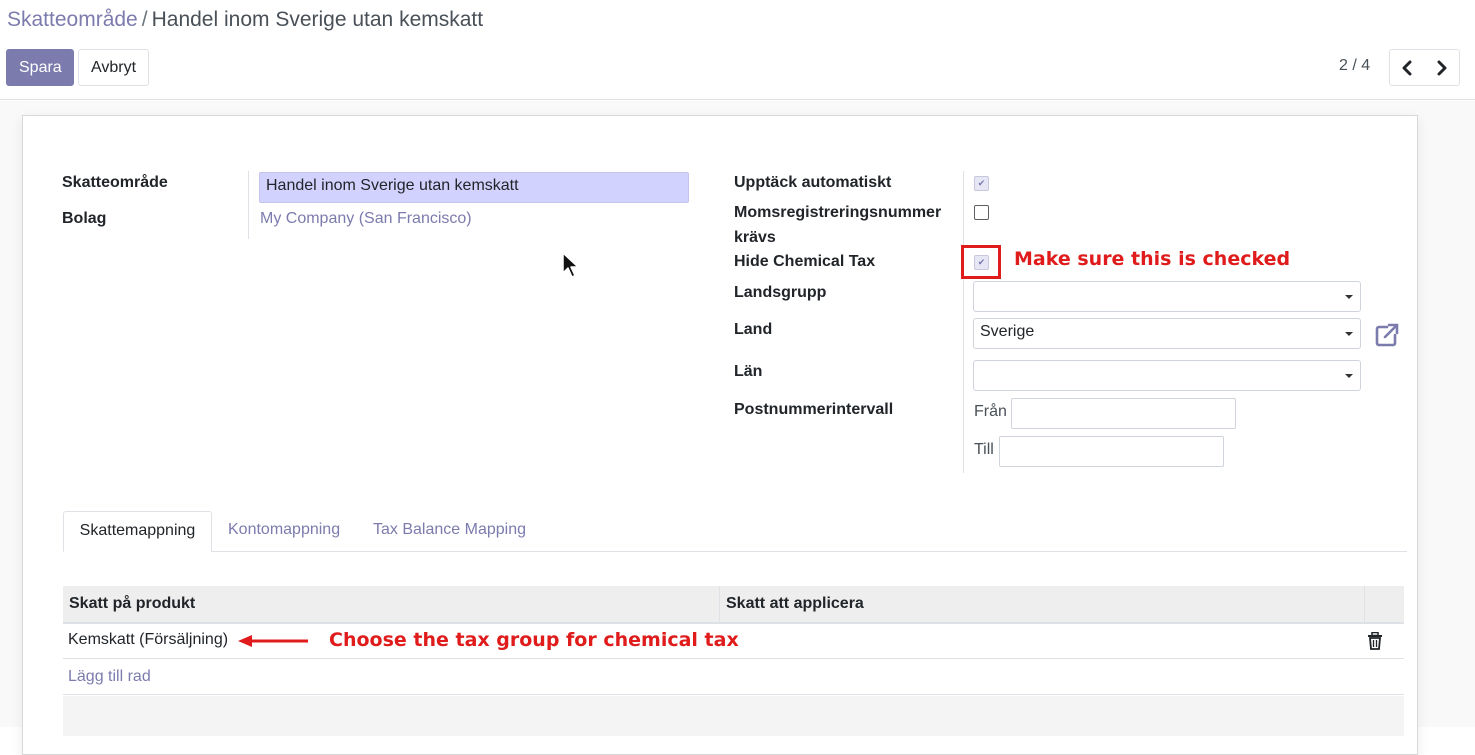  I want to click on country-group-select, so click(1167, 296).